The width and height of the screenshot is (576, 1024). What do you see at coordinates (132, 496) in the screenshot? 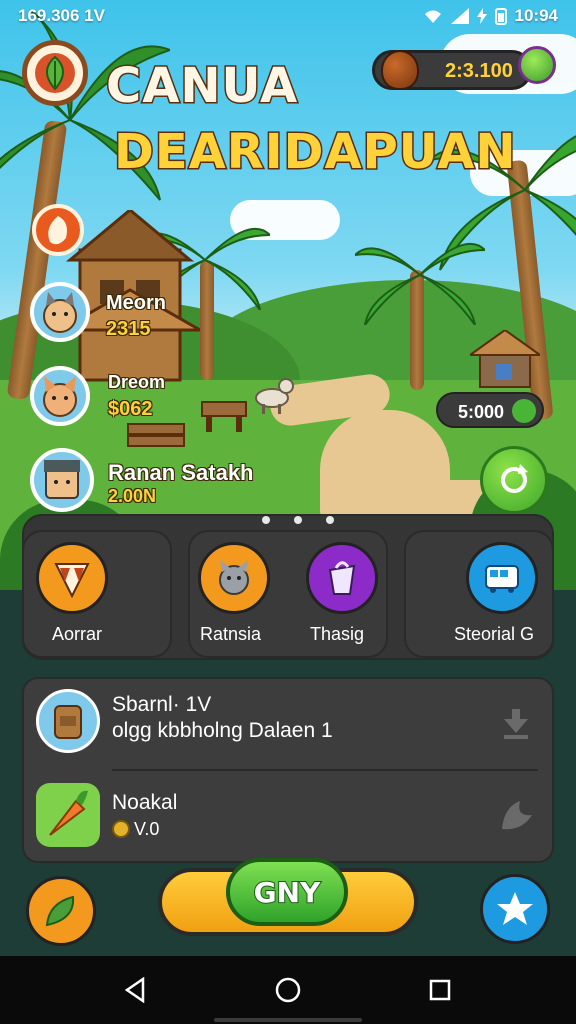
I see `character-value: 2.00N` at bounding box center [132, 496].